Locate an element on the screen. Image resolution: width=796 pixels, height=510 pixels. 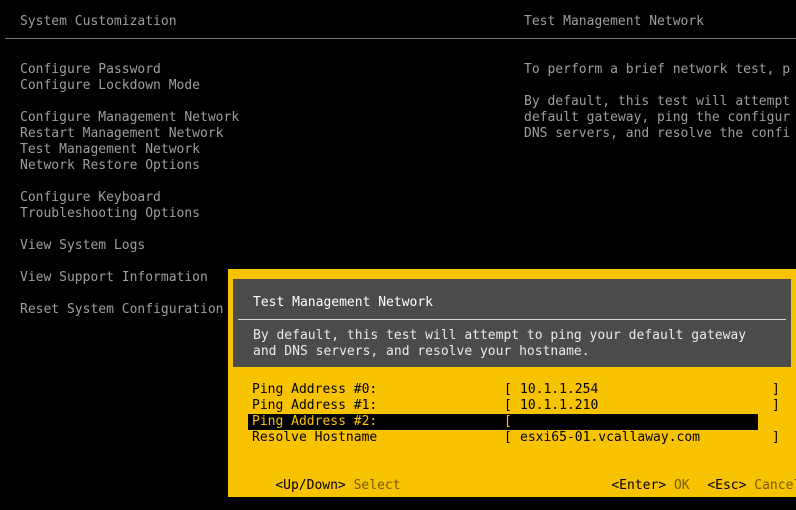
enter-key: <Enter> is located at coordinates (639, 485).